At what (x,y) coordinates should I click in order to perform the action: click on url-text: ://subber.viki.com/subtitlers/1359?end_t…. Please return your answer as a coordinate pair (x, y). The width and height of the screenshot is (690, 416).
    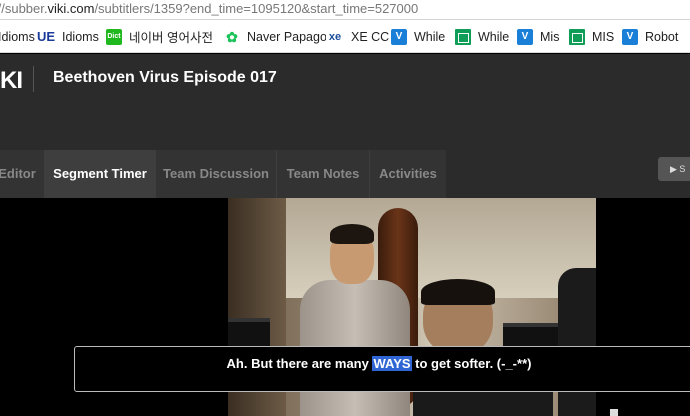
    Looking at the image, I should click on (209, 10).